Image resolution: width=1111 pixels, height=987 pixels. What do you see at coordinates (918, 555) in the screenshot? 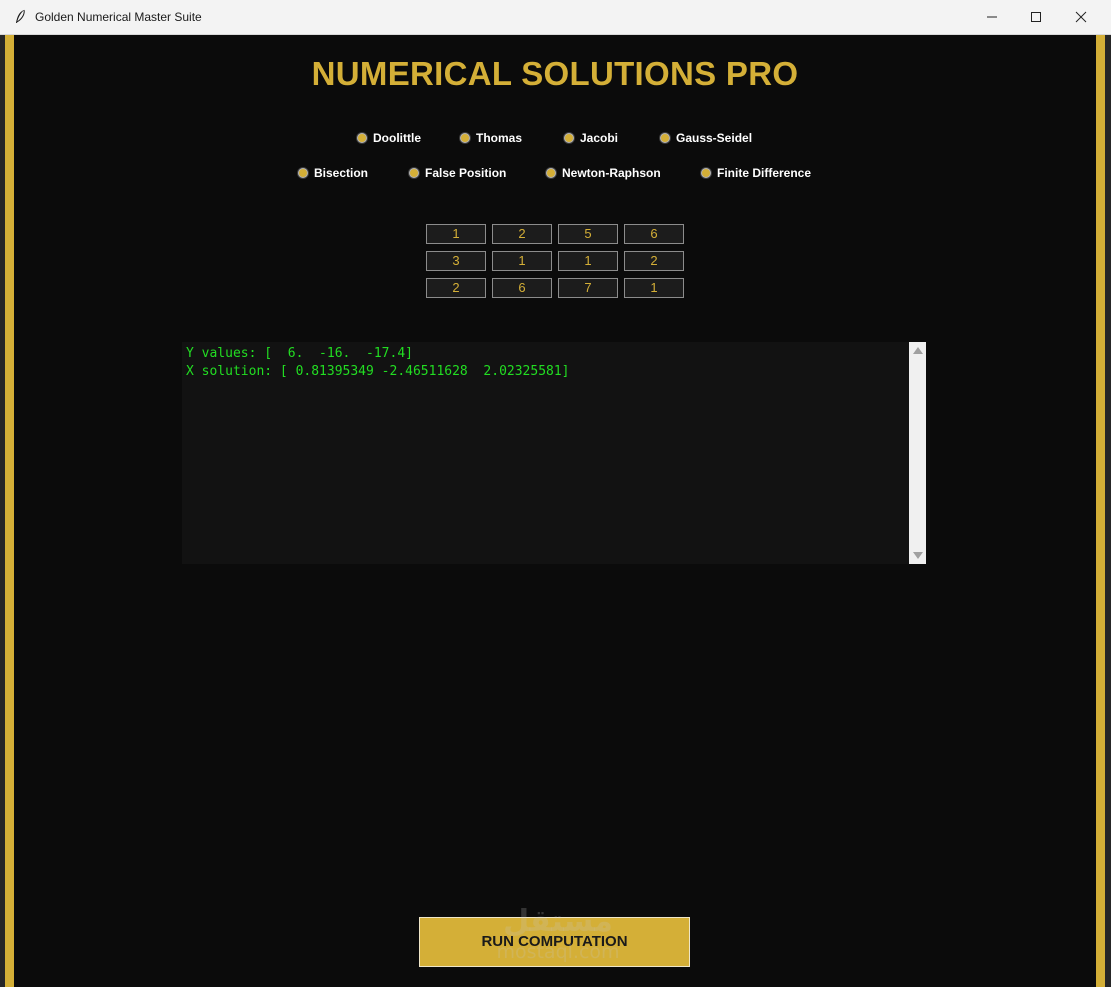
I see `scroll-down-arrow-icon` at bounding box center [918, 555].